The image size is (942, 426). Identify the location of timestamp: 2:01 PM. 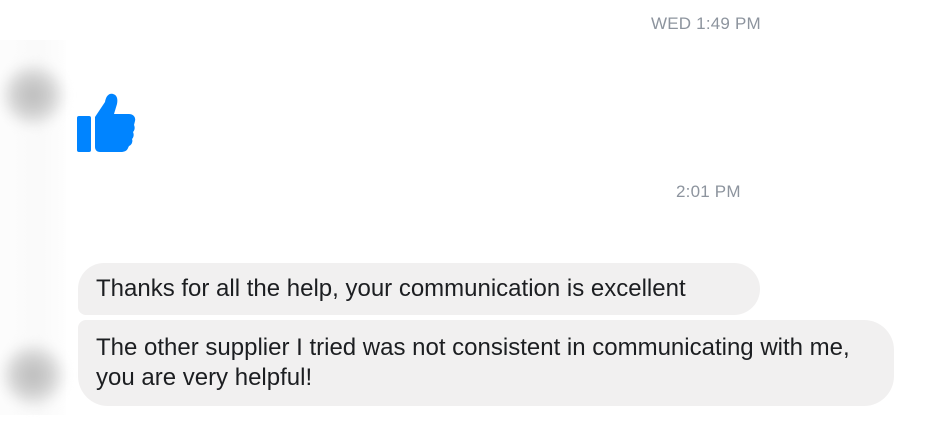
(708, 191).